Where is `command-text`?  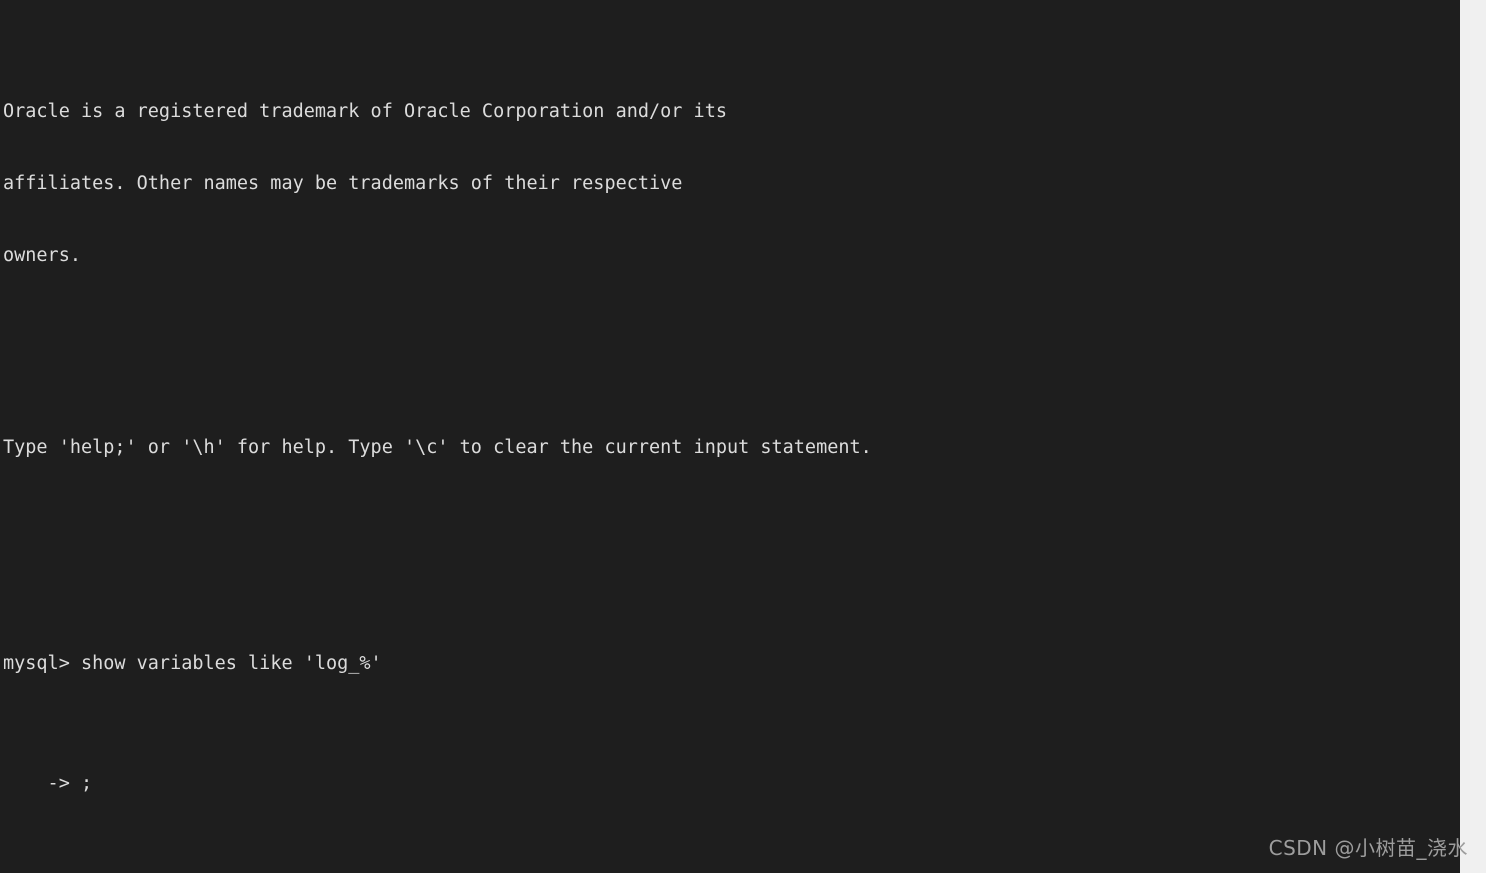 command-text is located at coordinates (75, 663).